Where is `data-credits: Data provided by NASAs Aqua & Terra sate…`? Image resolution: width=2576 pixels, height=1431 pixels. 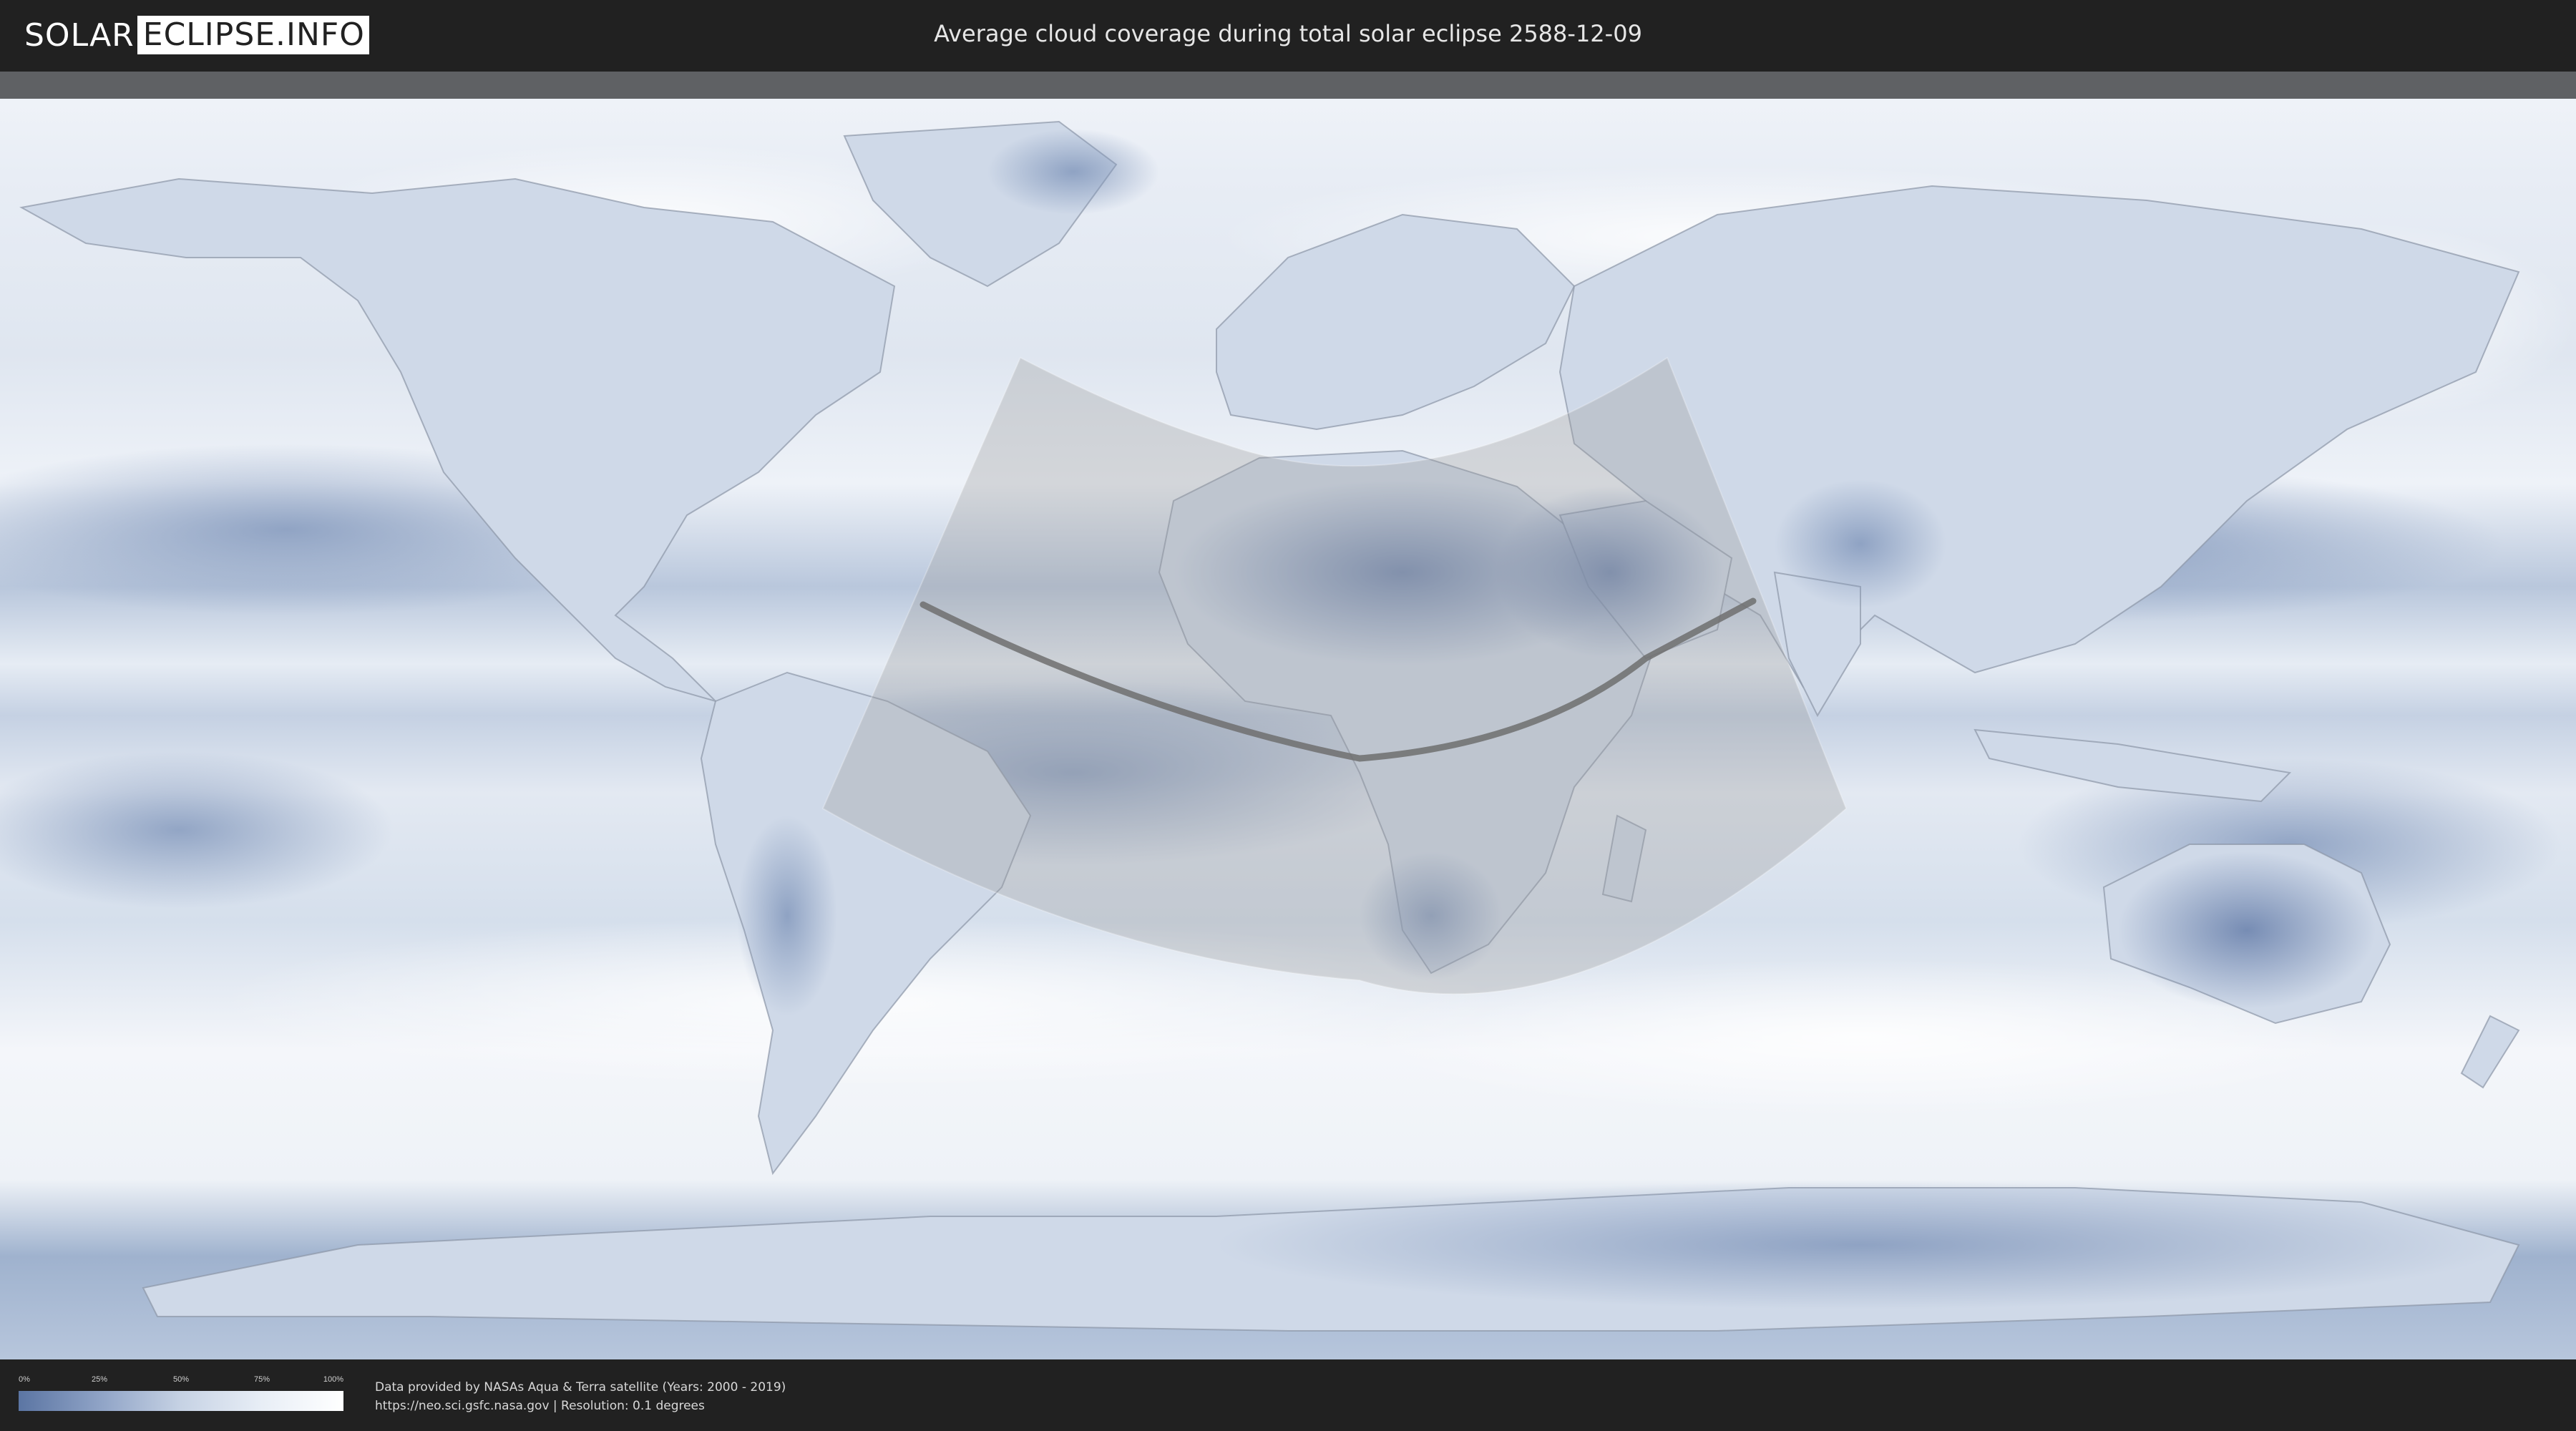 data-credits: Data provided by NASAs Aqua & Terra sate… is located at coordinates (580, 1396).